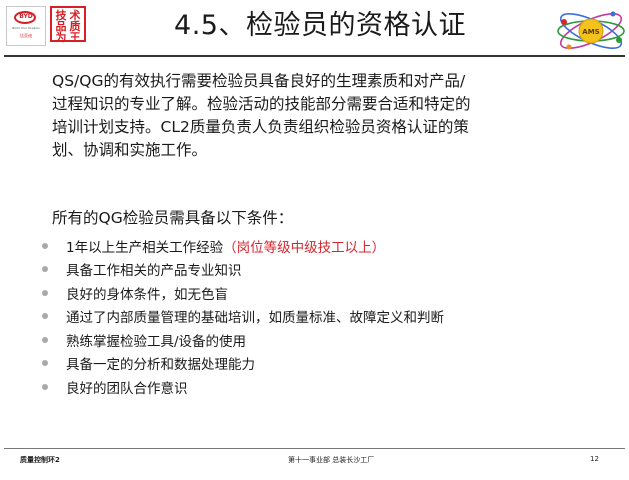  What do you see at coordinates (160, 365) in the screenshot?
I see `requirement-text: 具备一定的分析和数据处理能力` at bounding box center [160, 365].